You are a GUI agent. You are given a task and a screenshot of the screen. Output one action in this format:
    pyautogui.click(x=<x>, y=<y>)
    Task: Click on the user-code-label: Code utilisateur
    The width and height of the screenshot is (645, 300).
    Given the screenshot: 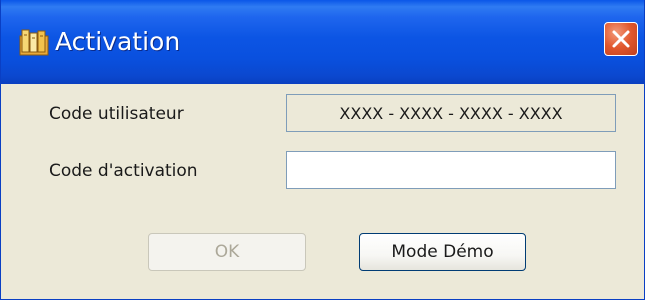 What is the action you would take?
    pyautogui.click(x=116, y=114)
    